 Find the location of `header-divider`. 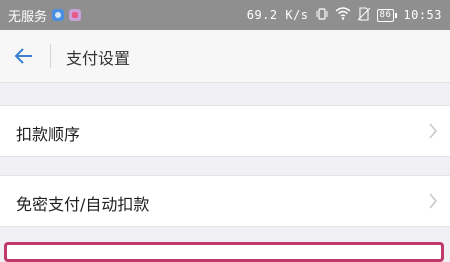

header-divider is located at coordinates (50, 56).